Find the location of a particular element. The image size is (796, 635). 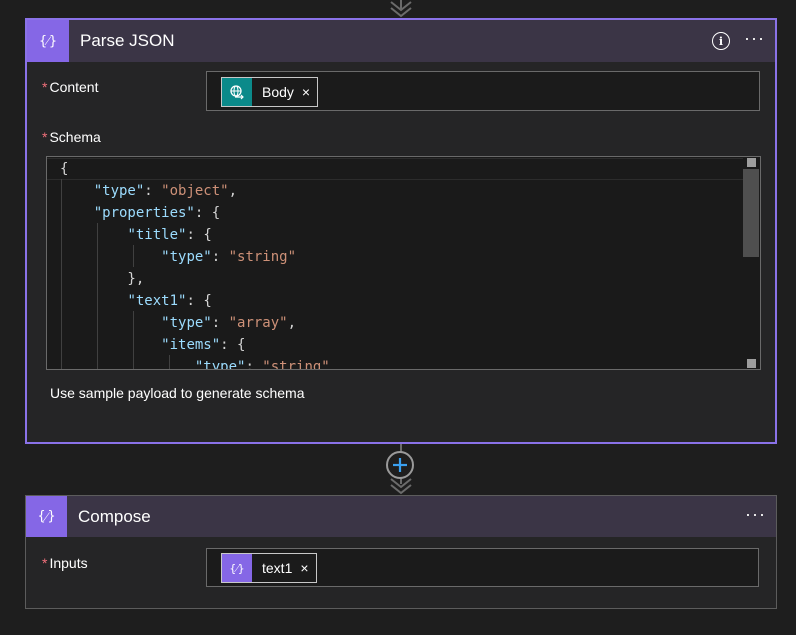

scrollbar-thumb is located at coordinates (751, 213).